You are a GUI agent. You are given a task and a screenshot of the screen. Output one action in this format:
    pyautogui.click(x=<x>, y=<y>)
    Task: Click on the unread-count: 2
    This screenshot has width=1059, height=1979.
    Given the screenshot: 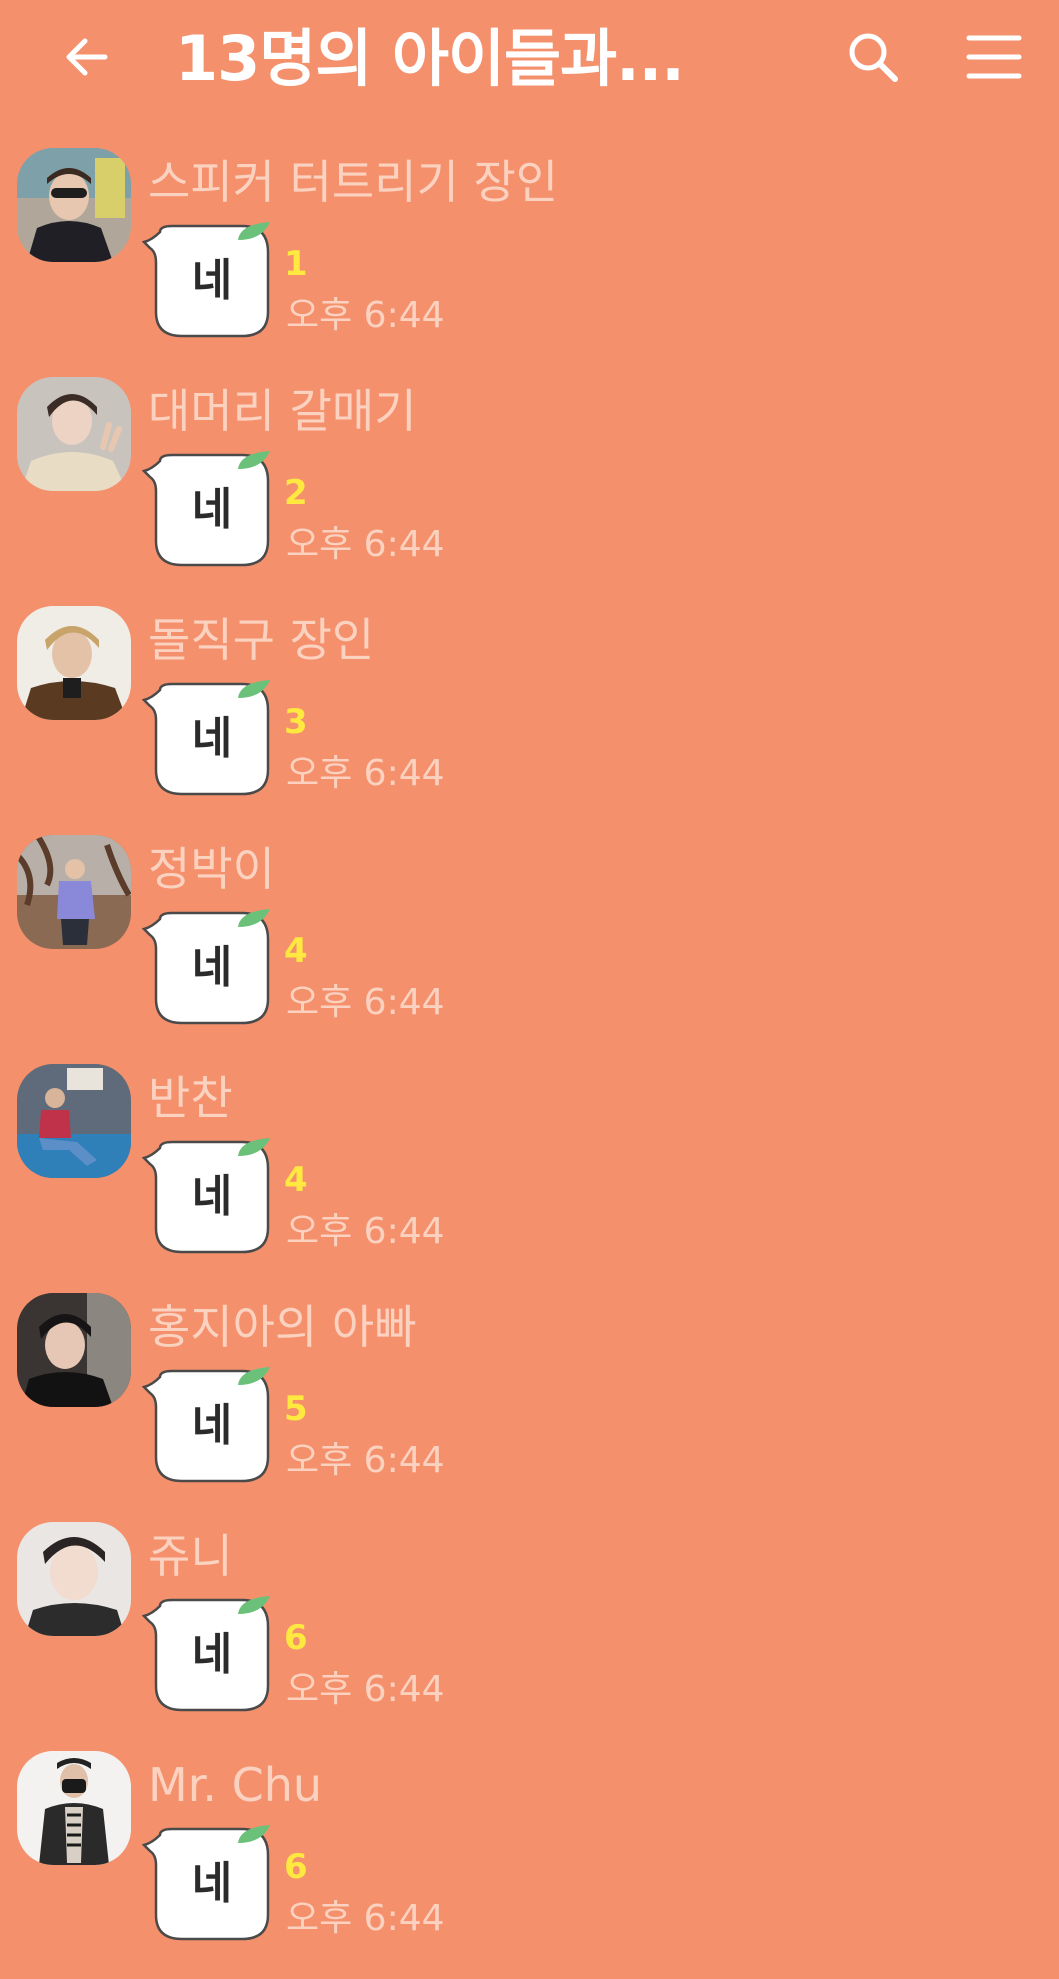 What is the action you would take?
    pyautogui.click(x=296, y=493)
    